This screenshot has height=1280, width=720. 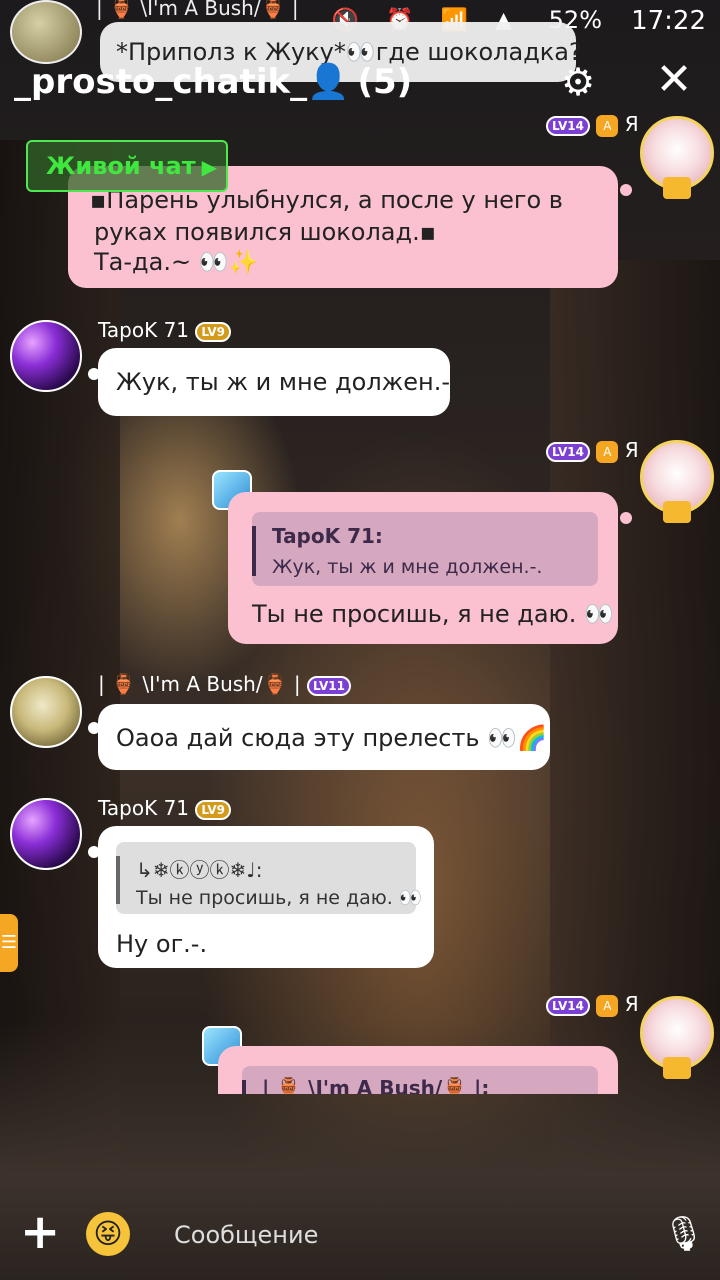 What do you see at coordinates (388, 1235) in the screenshot?
I see `message-input` at bounding box center [388, 1235].